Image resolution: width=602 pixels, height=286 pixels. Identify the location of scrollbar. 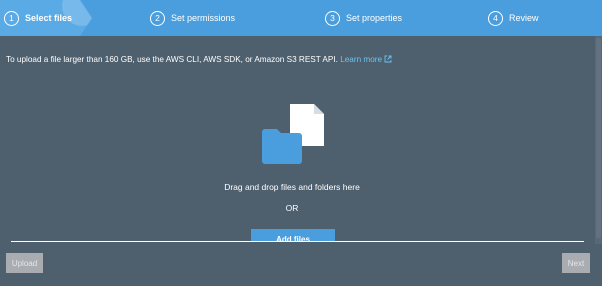
(598, 140).